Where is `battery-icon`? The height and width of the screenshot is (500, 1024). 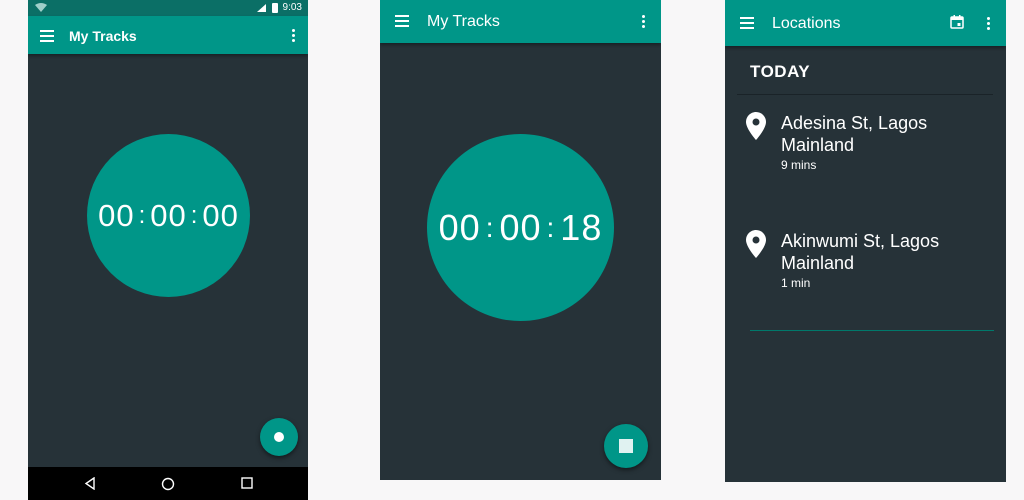 battery-icon is located at coordinates (275, 8).